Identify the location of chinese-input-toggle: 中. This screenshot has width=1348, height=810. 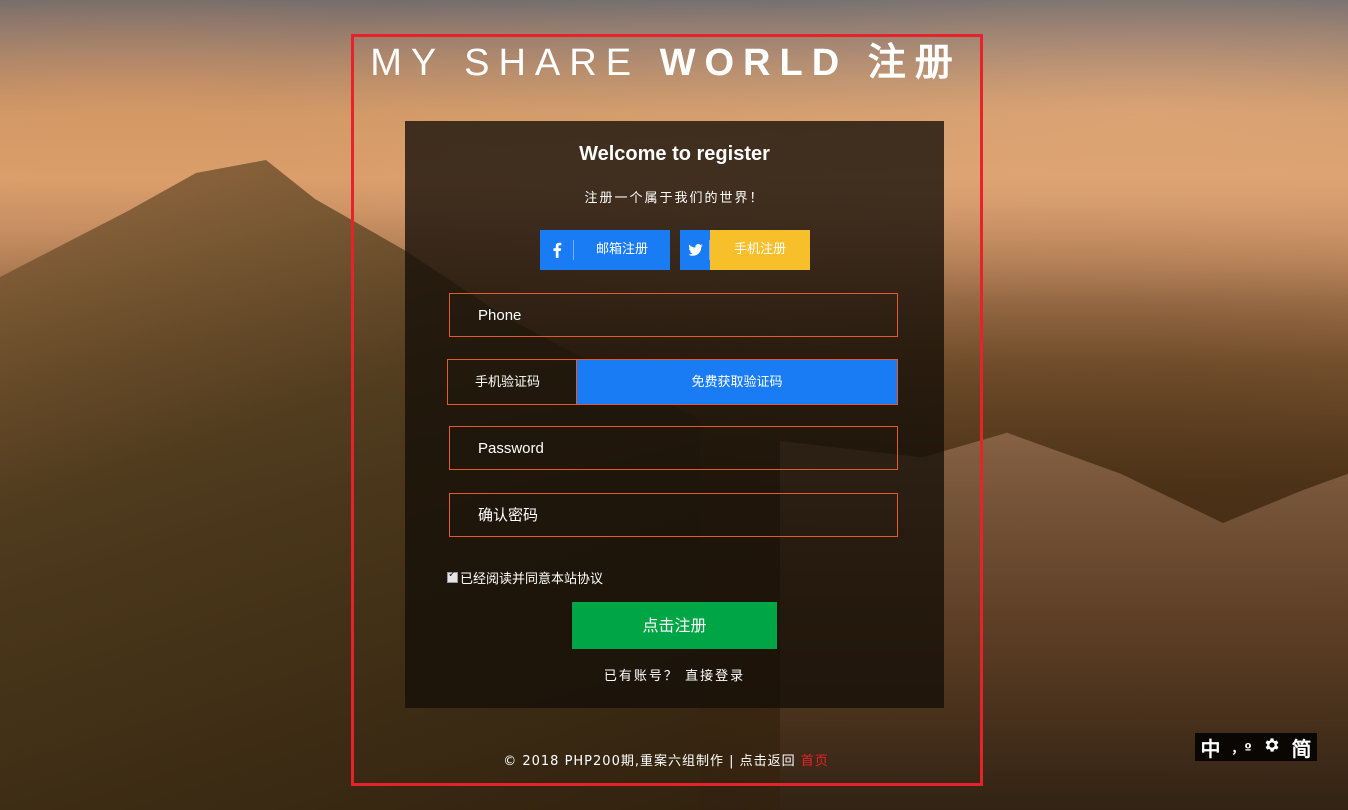
(1210, 747).